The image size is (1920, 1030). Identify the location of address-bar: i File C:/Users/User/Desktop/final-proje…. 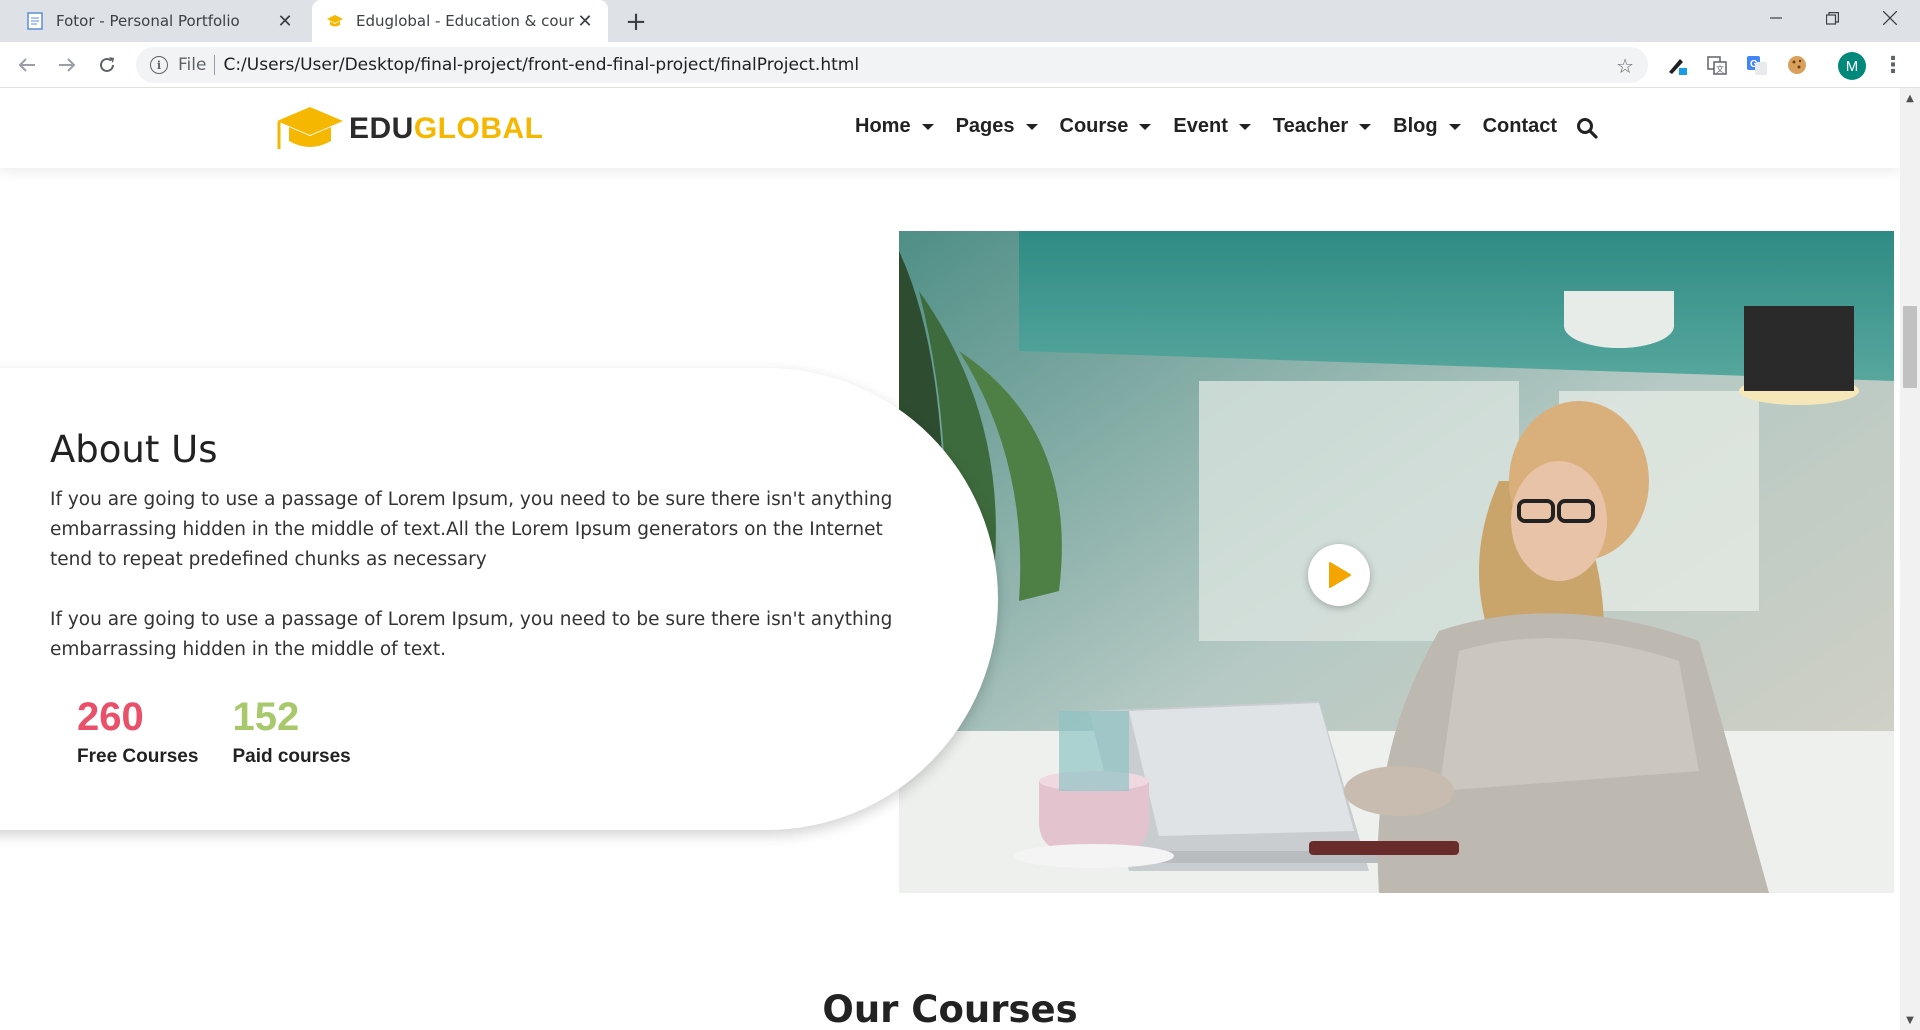
(892, 65).